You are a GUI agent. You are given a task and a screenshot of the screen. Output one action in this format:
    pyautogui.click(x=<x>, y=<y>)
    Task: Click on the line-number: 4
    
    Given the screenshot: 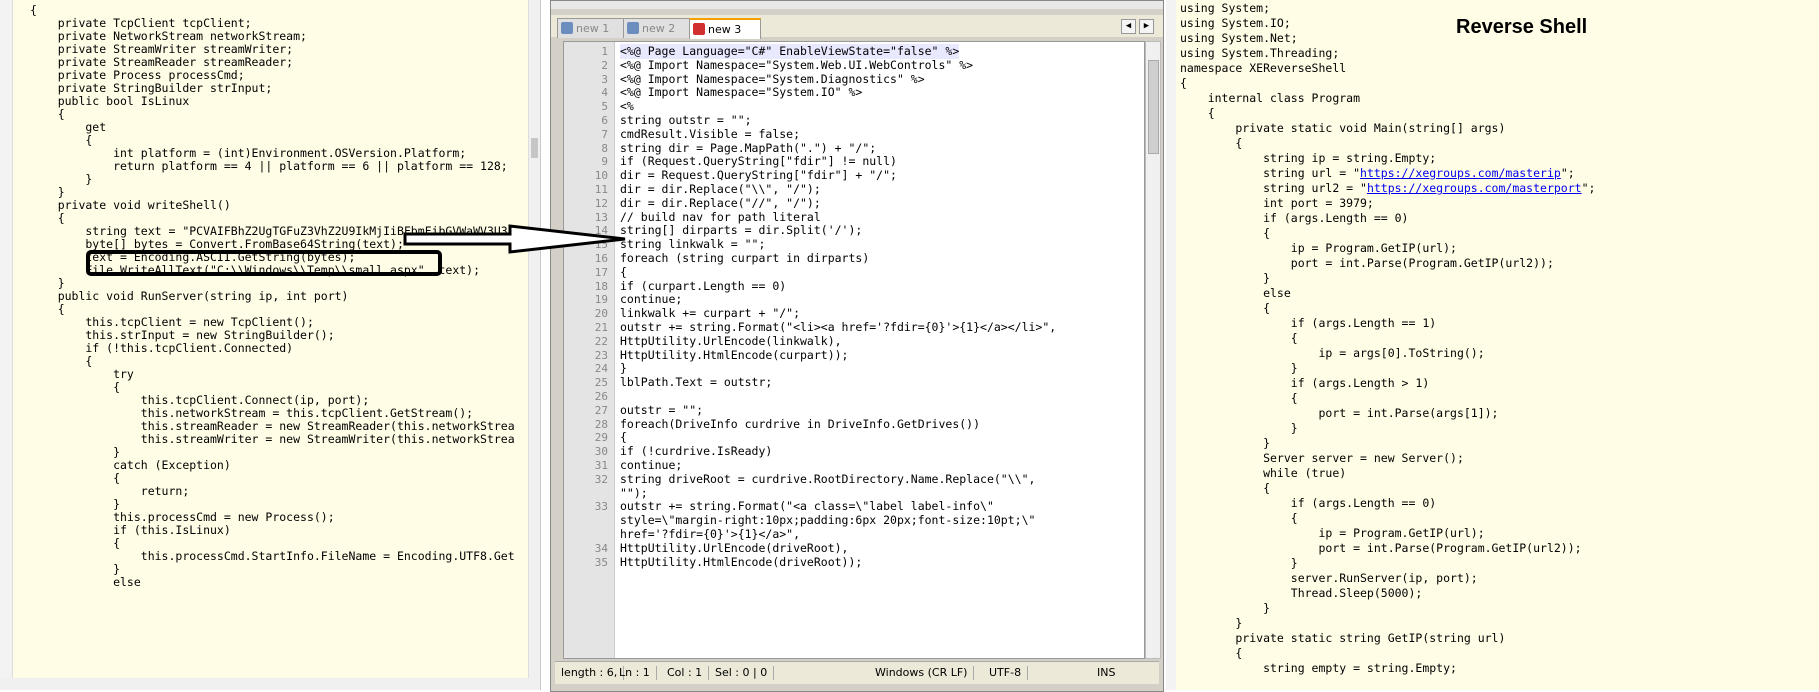 What is the action you would take?
    pyautogui.click(x=604, y=93)
    